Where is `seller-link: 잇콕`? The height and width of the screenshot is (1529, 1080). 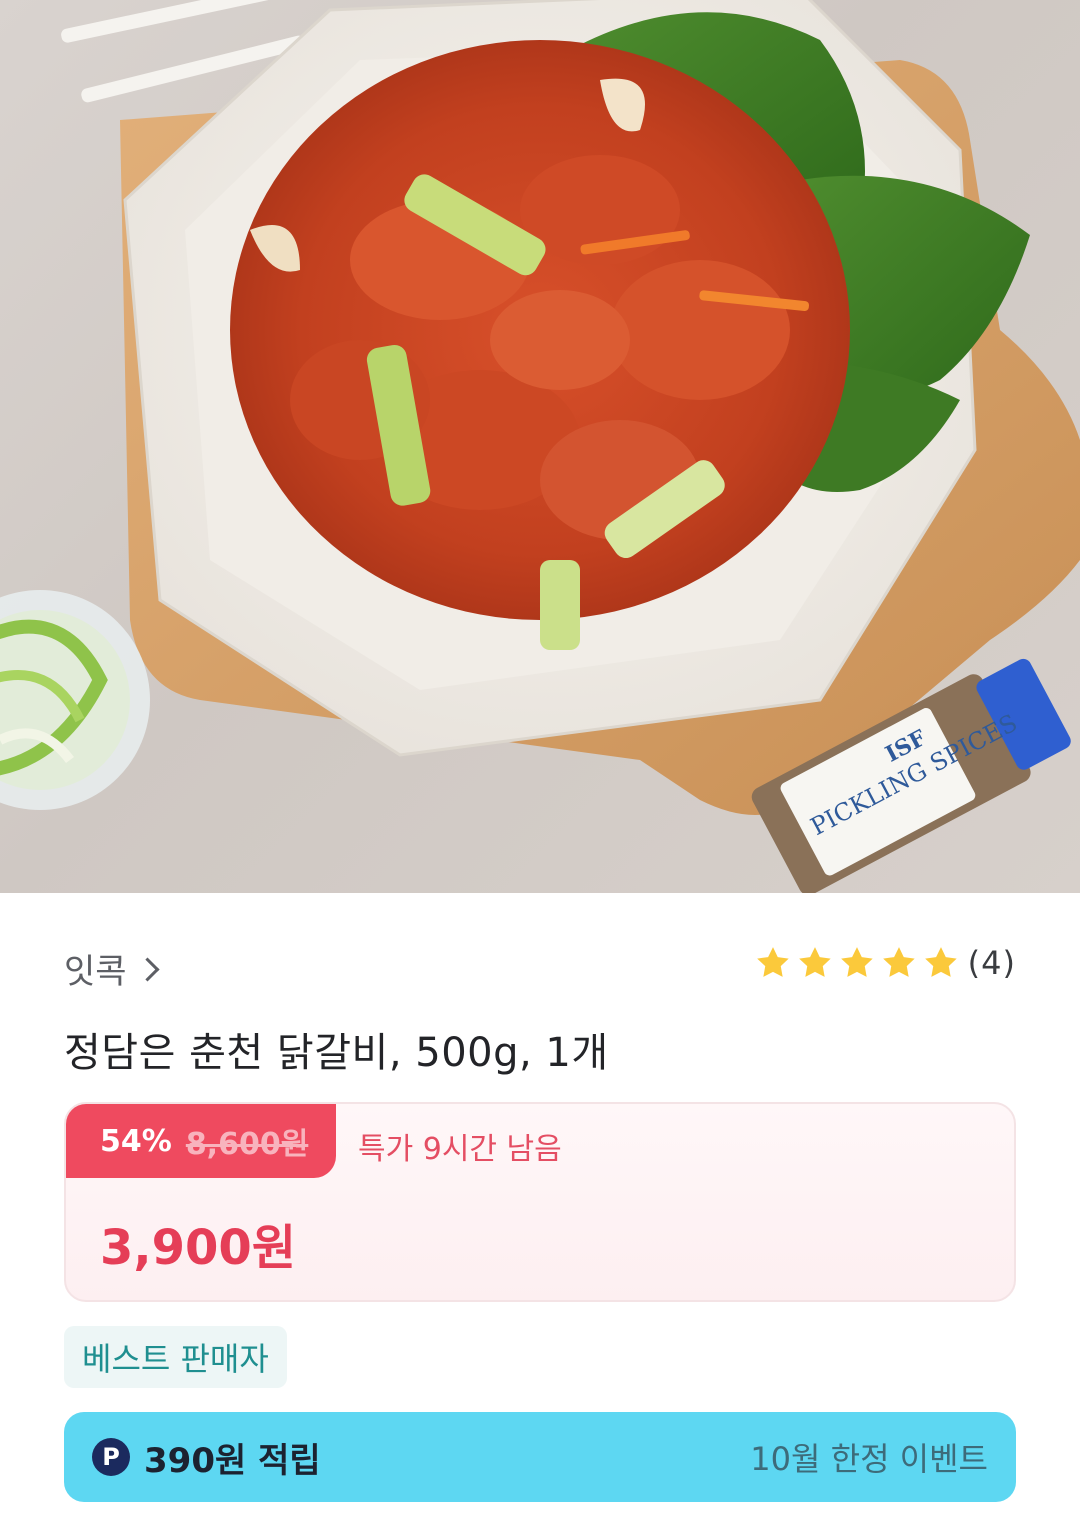 seller-link: 잇콕 is located at coordinates (112, 968).